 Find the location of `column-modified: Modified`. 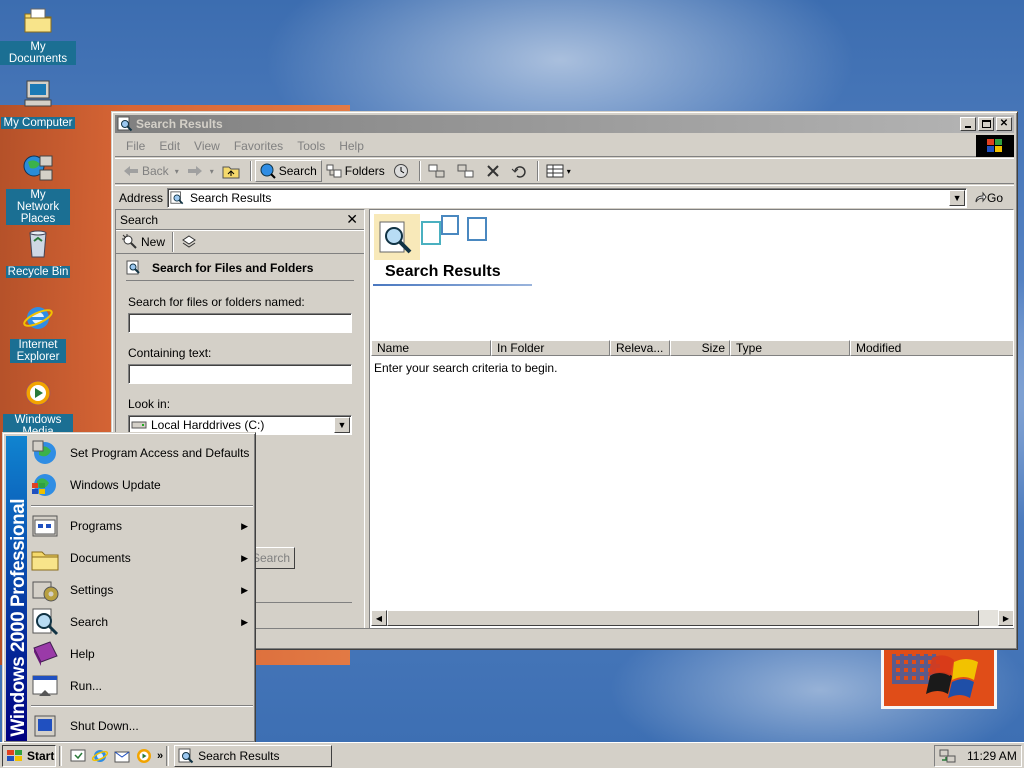

column-modified: Modified is located at coordinates (931, 348).